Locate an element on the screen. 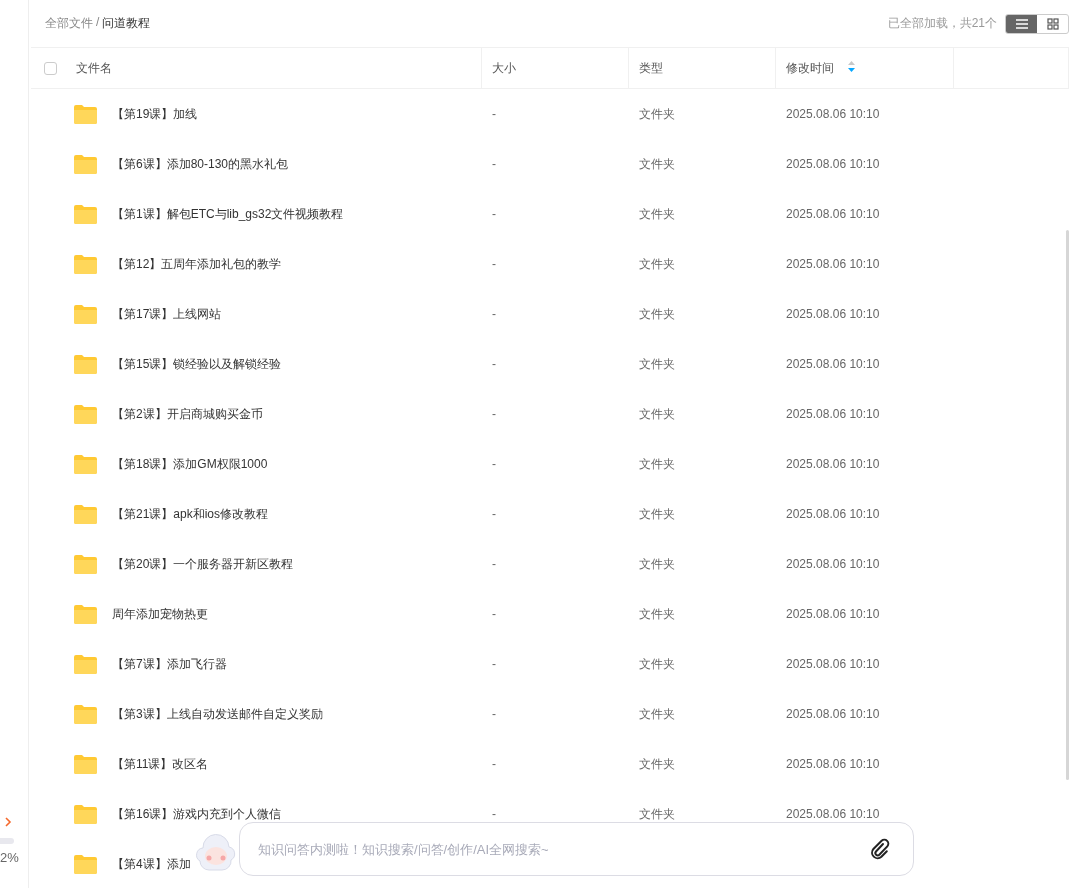 The height and width of the screenshot is (888, 1069). breadcrumb-link: 全部文件 is located at coordinates (69, 23).